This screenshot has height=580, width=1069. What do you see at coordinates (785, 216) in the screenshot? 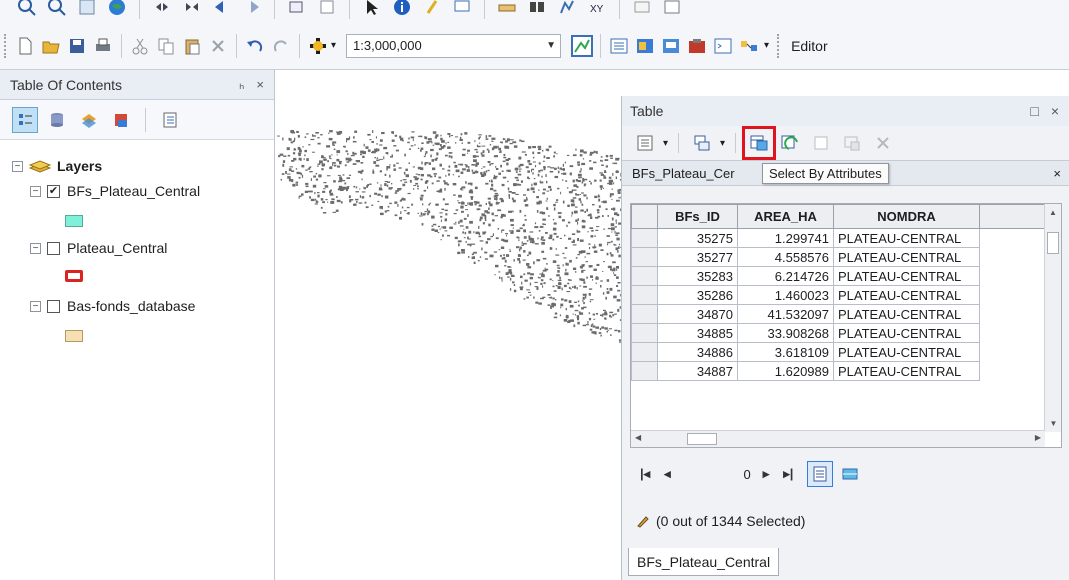
I see `column-header: AREA_HA` at bounding box center [785, 216].